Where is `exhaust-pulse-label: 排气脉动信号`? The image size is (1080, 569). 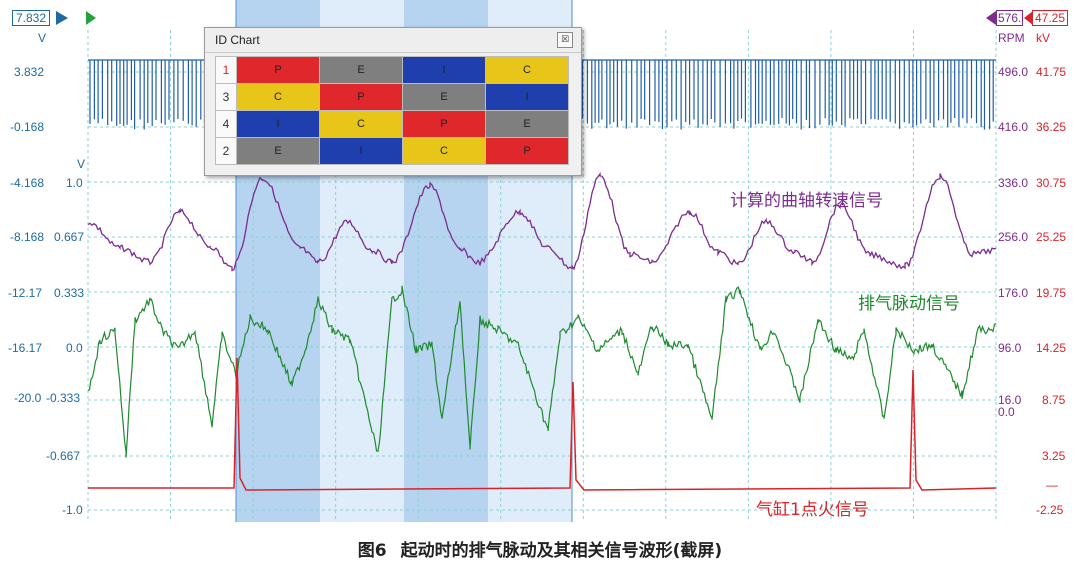
exhaust-pulse-label: 排气脉动信号 is located at coordinates (909, 304).